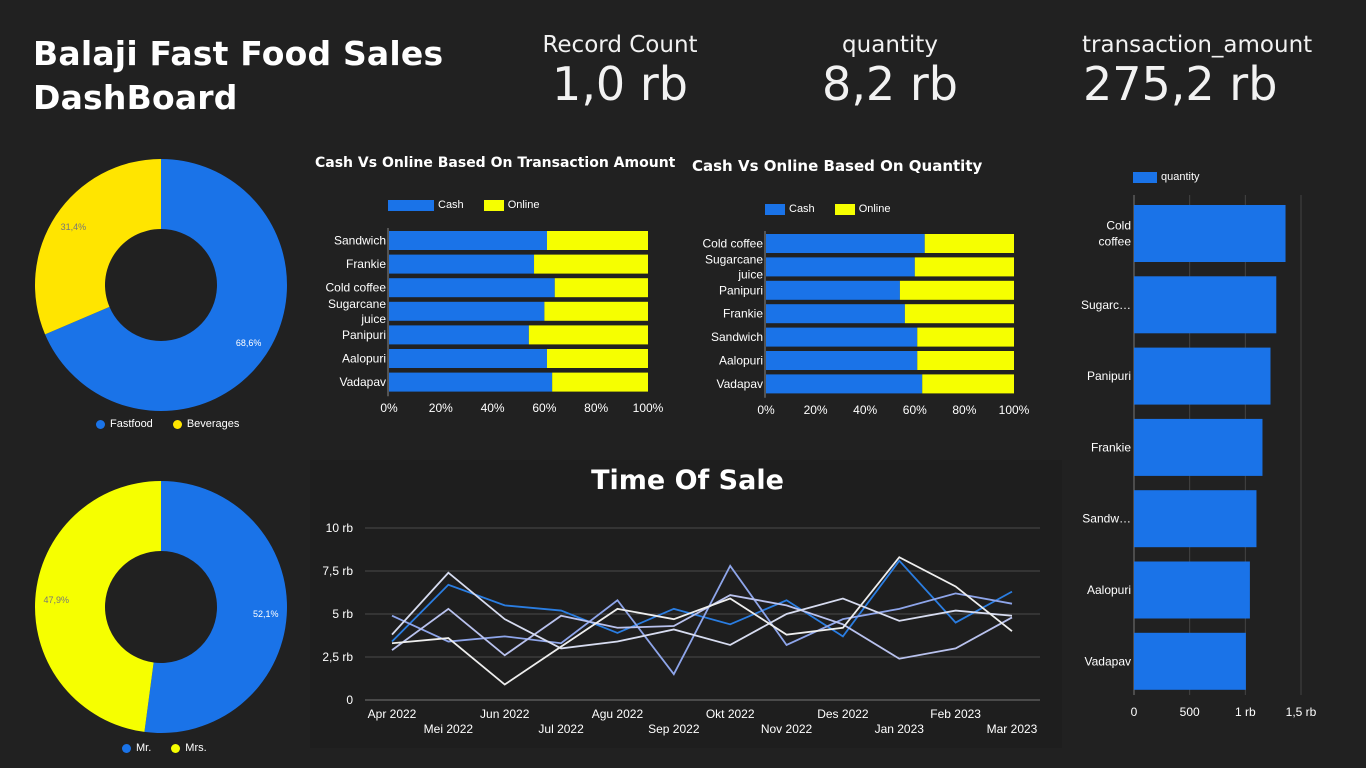  Describe the element at coordinates (687, 480) in the screenshot. I see `chart-title-time-of-sale: Time Of Sale` at that location.